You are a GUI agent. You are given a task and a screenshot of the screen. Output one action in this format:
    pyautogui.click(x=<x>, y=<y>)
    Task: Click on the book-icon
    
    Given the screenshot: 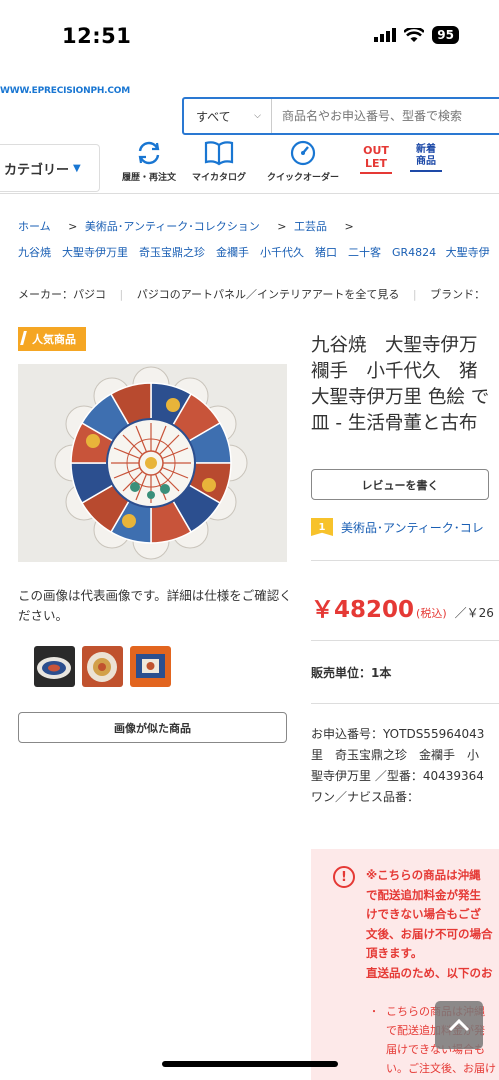 What is the action you would take?
    pyautogui.click(x=219, y=153)
    